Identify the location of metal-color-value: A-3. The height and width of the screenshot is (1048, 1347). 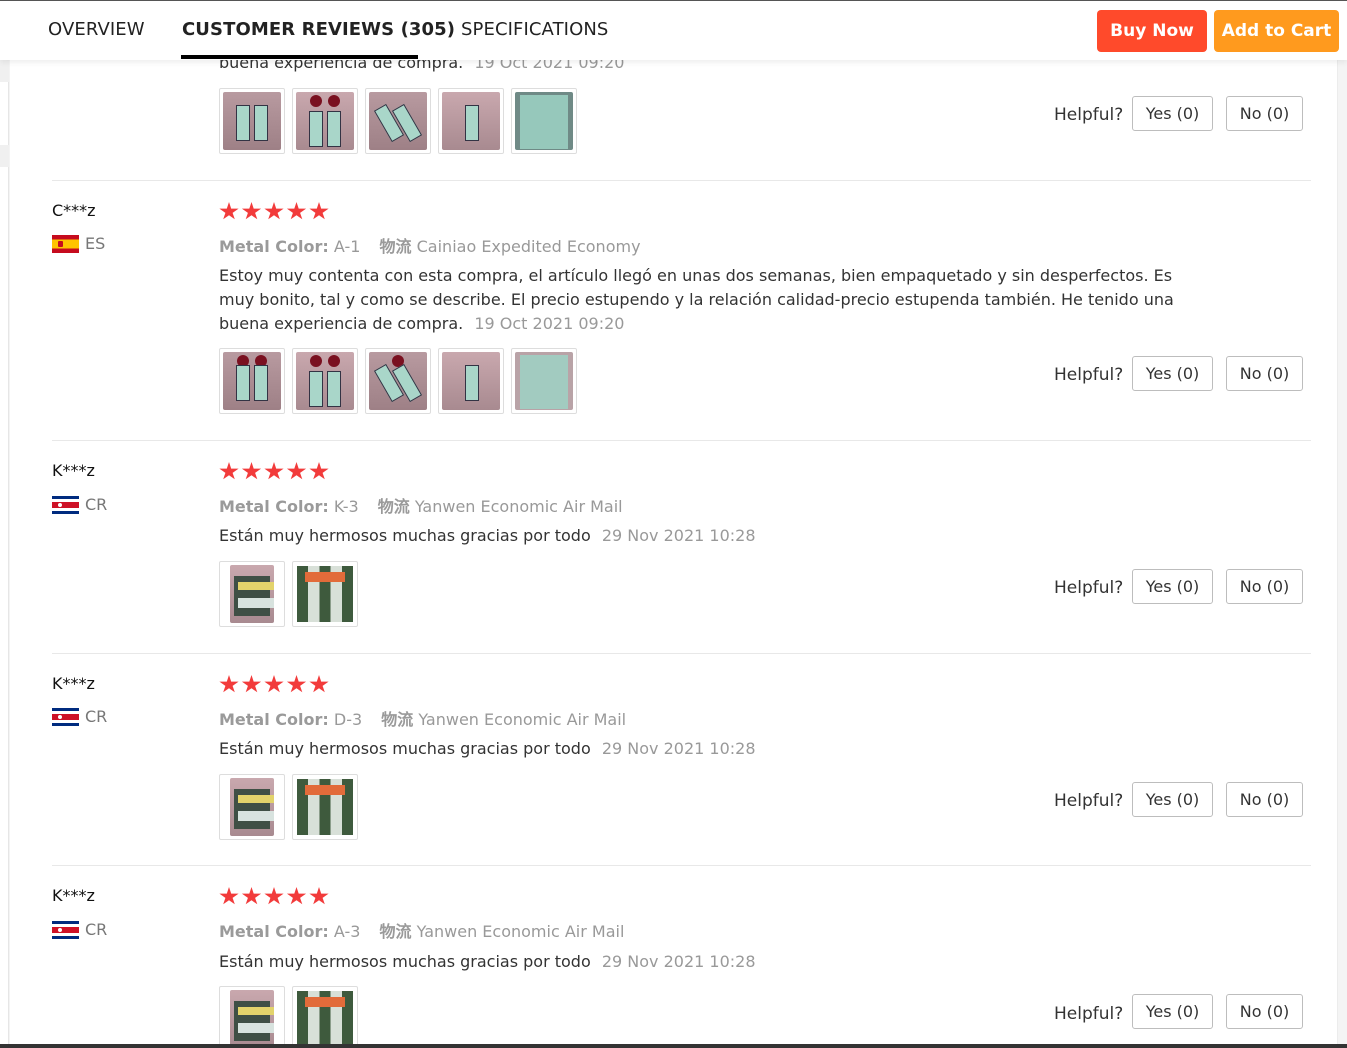
(347, 931).